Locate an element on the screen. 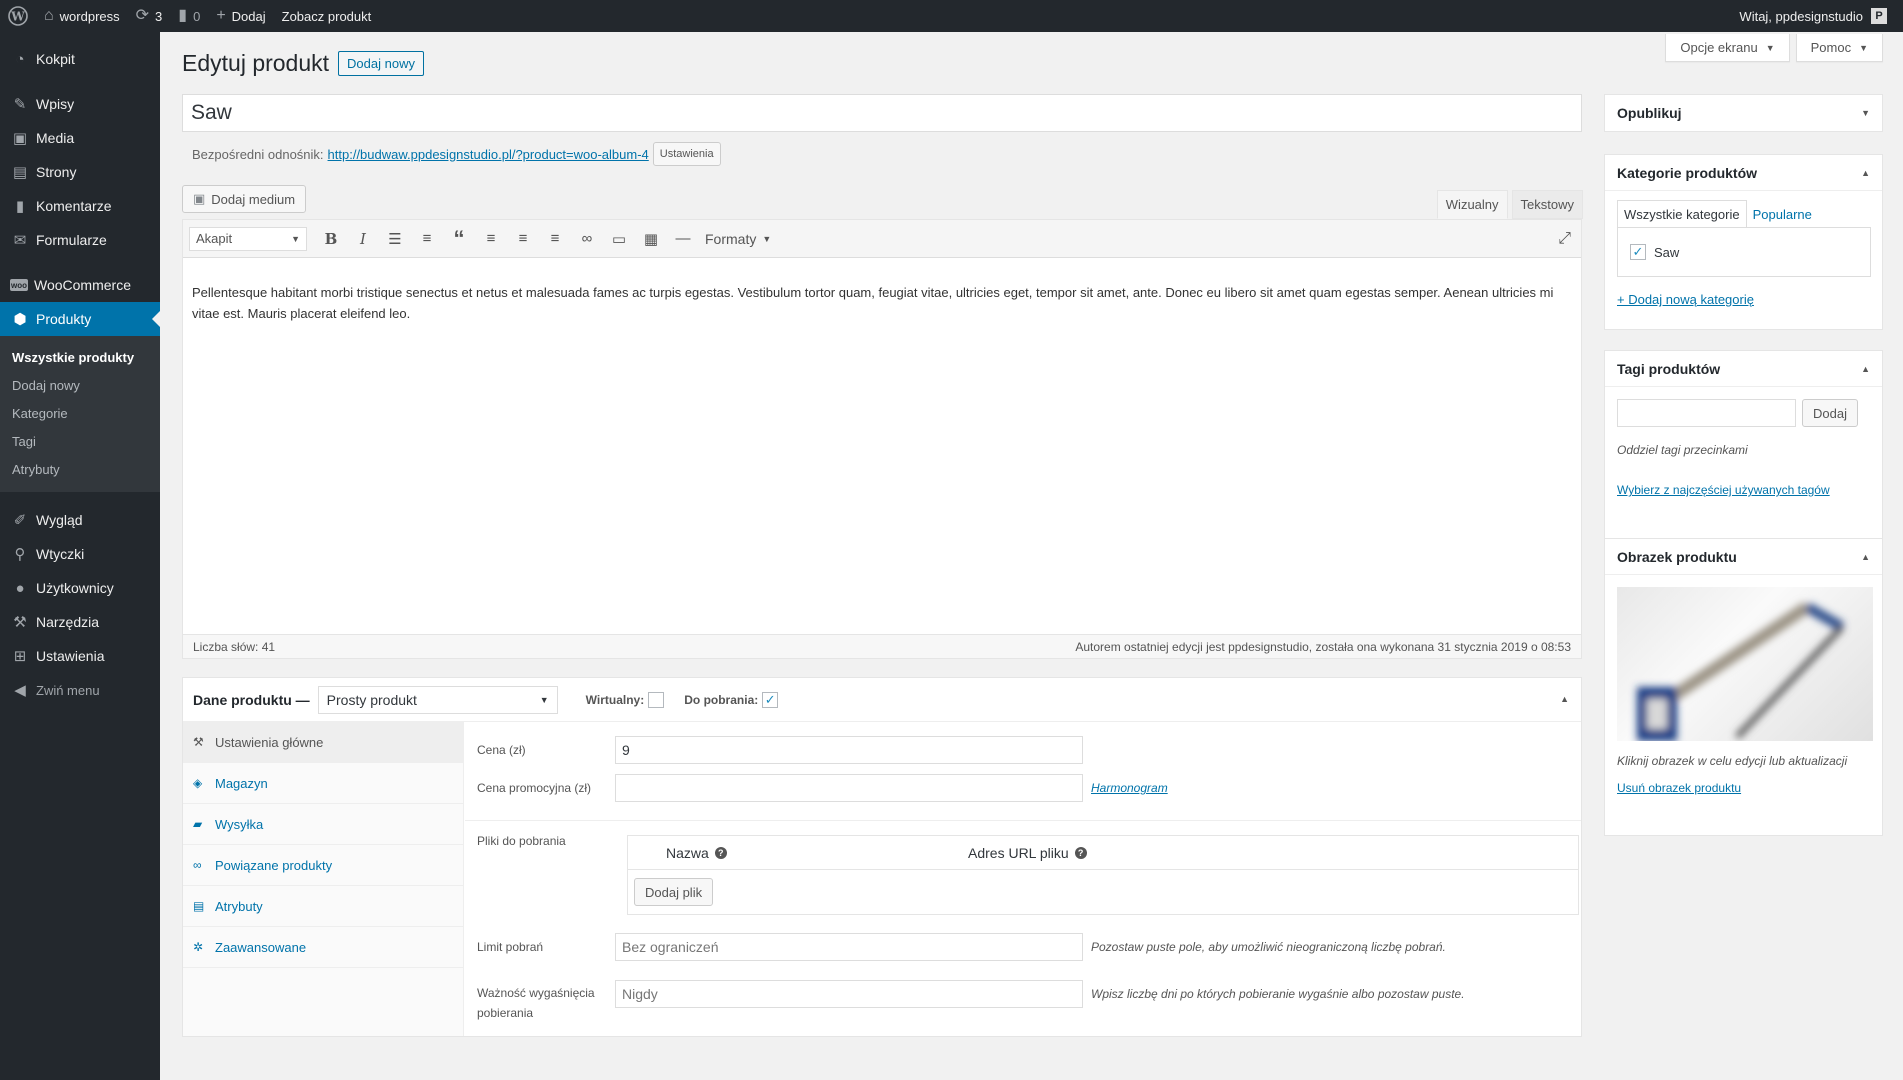 The image size is (1903, 1080). align-center-button: ≡ is located at coordinates (523, 239).